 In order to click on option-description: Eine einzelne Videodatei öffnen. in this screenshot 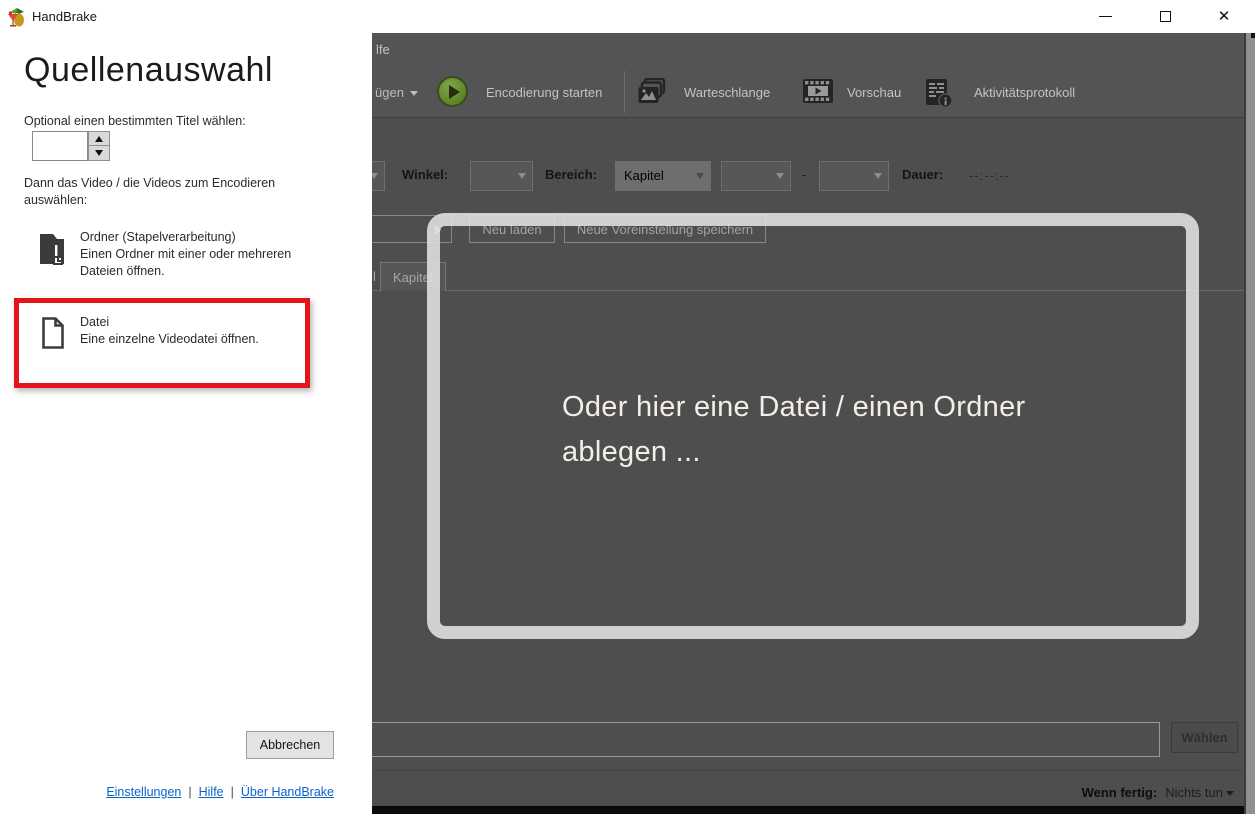, I will do `click(169, 339)`.